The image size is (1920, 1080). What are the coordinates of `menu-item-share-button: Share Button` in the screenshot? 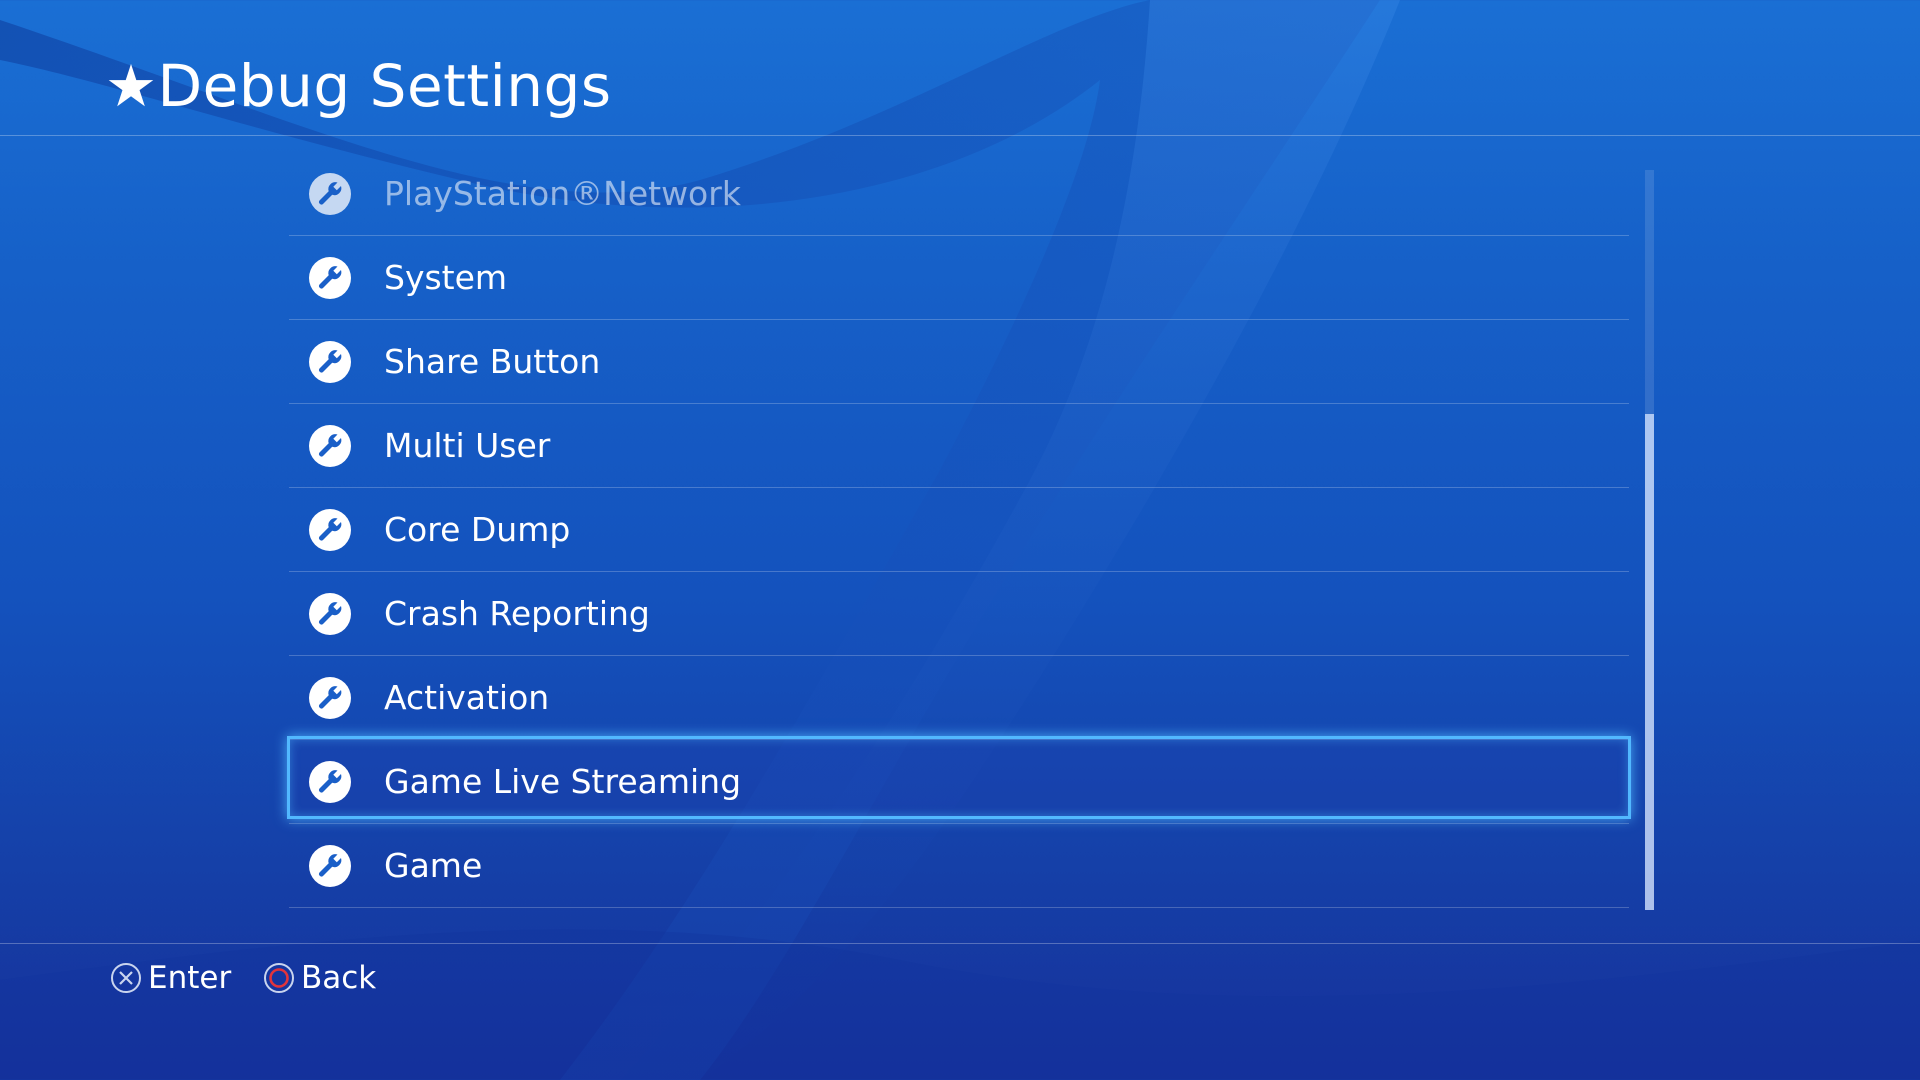 It's located at (959, 362).